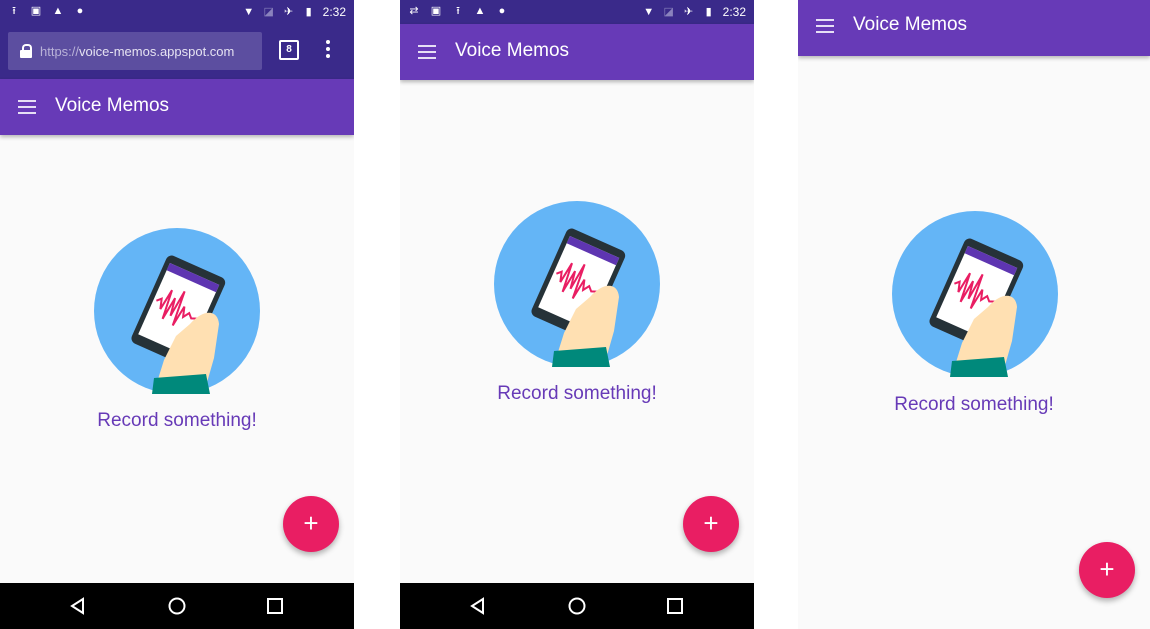 This screenshot has height=629, width=1150. Describe the element at coordinates (577, 12) in the screenshot. I see `status-bar: ⇄ ▣ ⭱ ▲ ● ▼ ◪ ✈ ▮ 2:32` at that location.